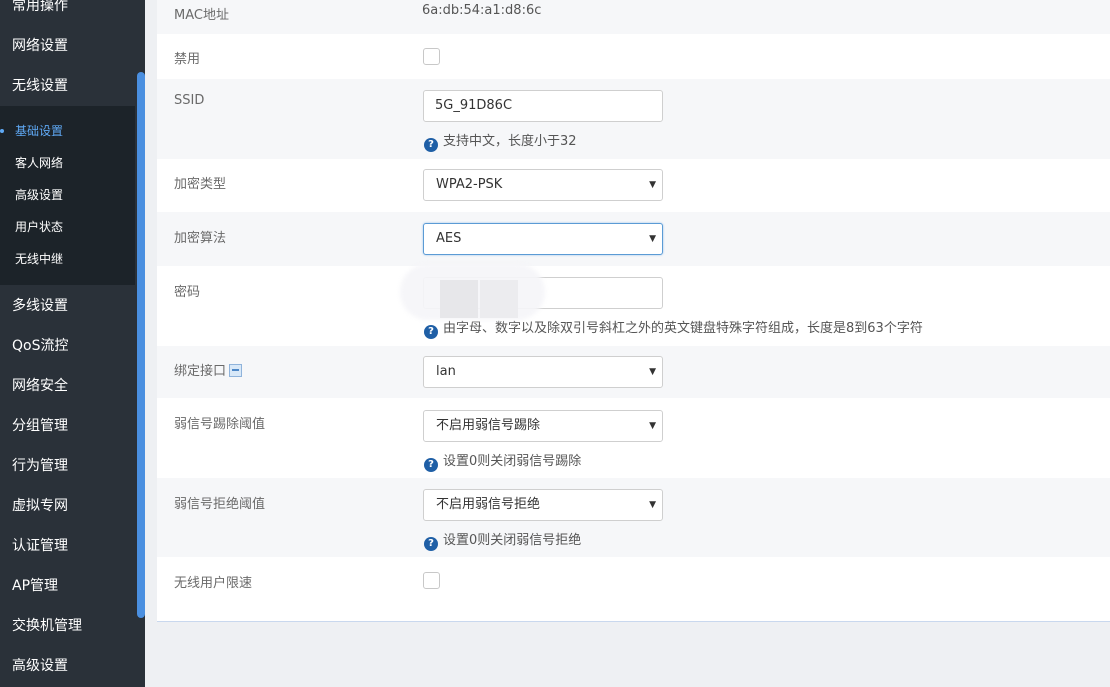 The height and width of the screenshot is (687, 1110). Describe the element at coordinates (187, 59) in the screenshot. I see `disable-label: 禁用` at that location.